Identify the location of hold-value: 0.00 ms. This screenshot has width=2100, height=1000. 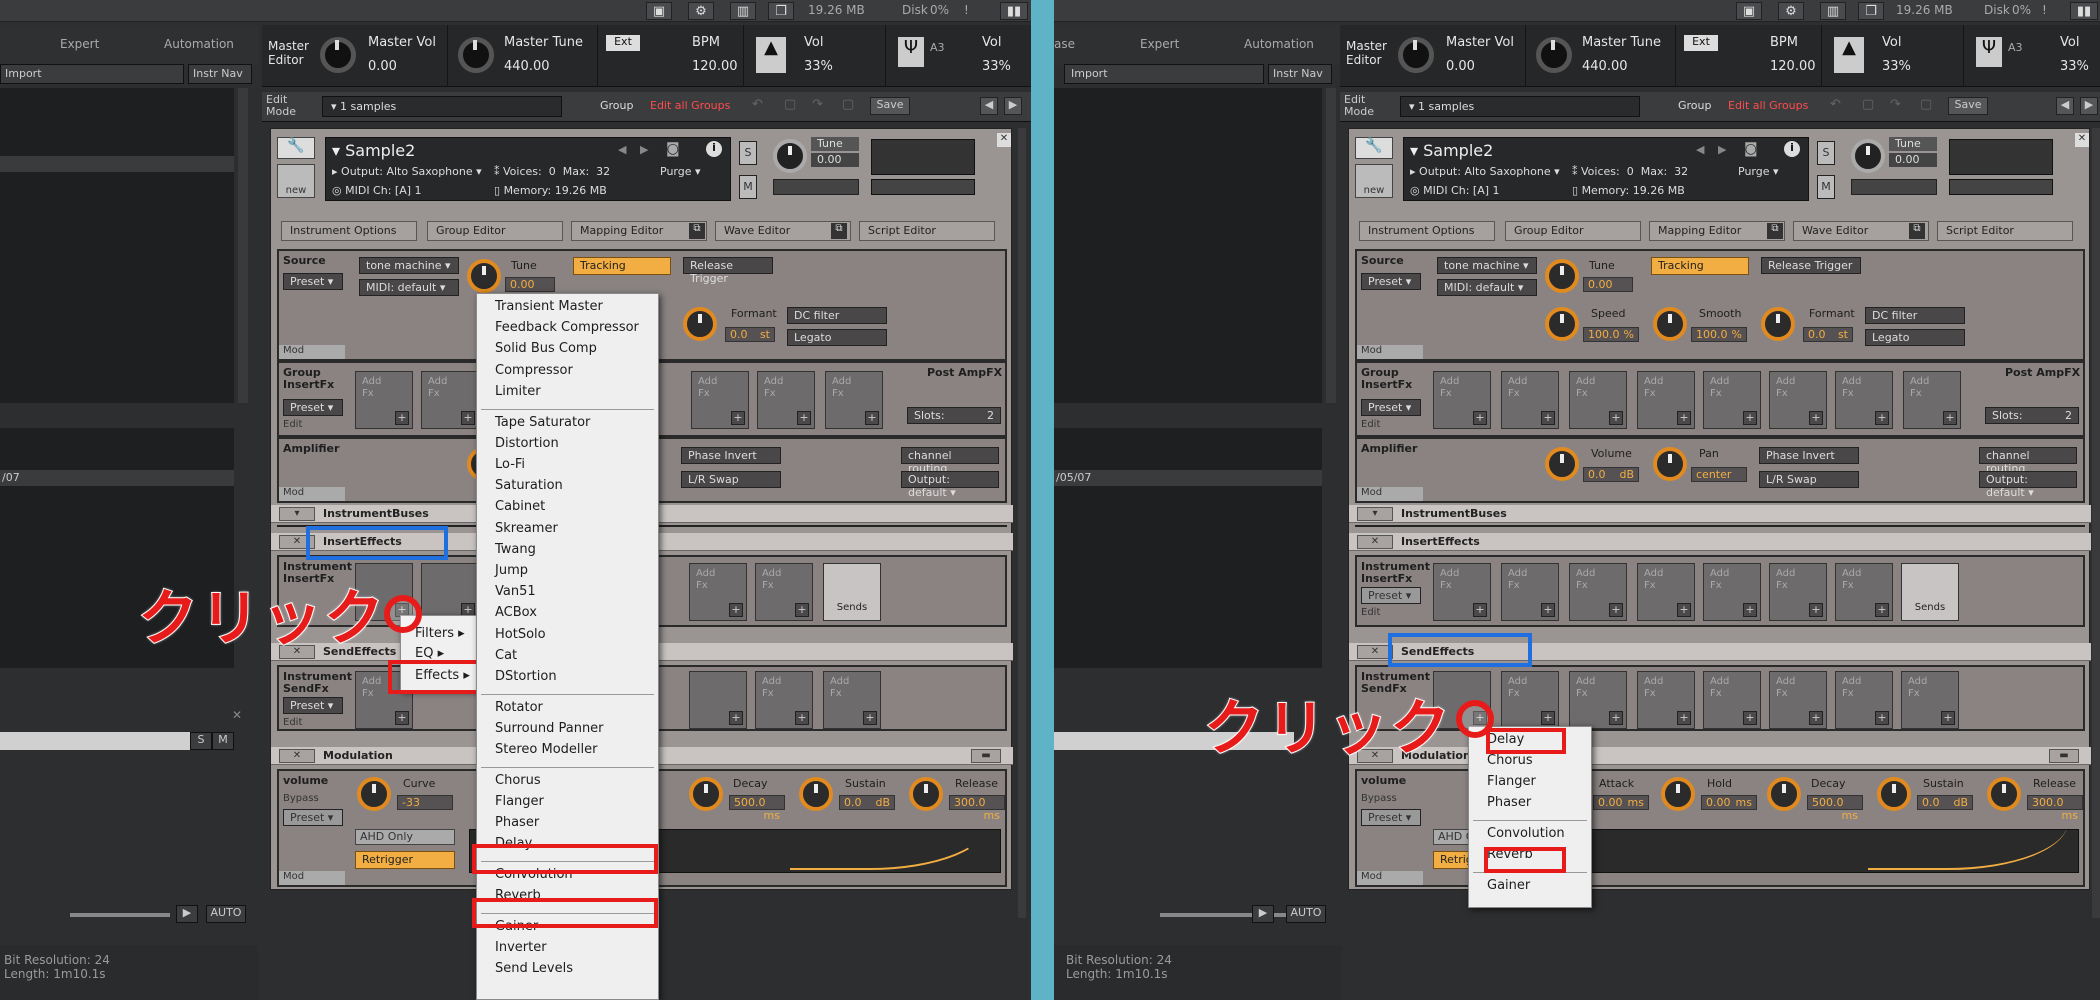
(1729, 802).